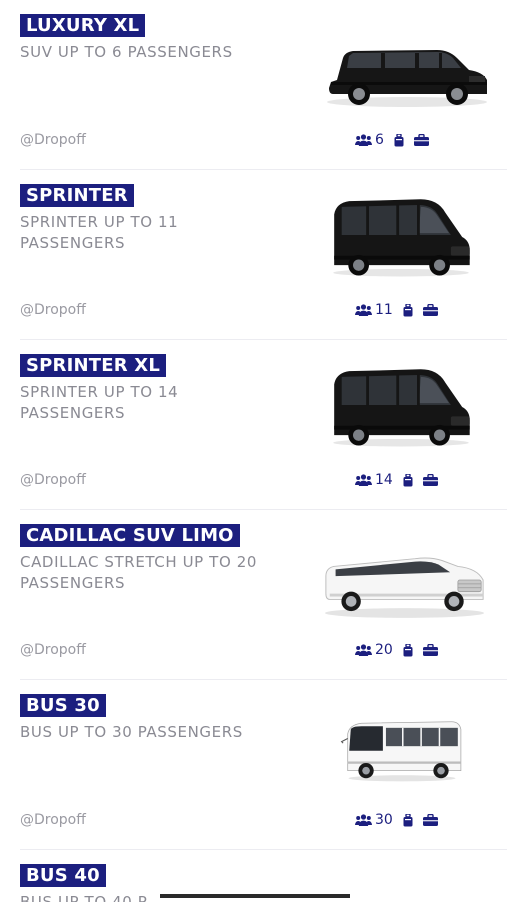  I want to click on vehicle-title: CADILLAC SUV LIMO, so click(130, 535).